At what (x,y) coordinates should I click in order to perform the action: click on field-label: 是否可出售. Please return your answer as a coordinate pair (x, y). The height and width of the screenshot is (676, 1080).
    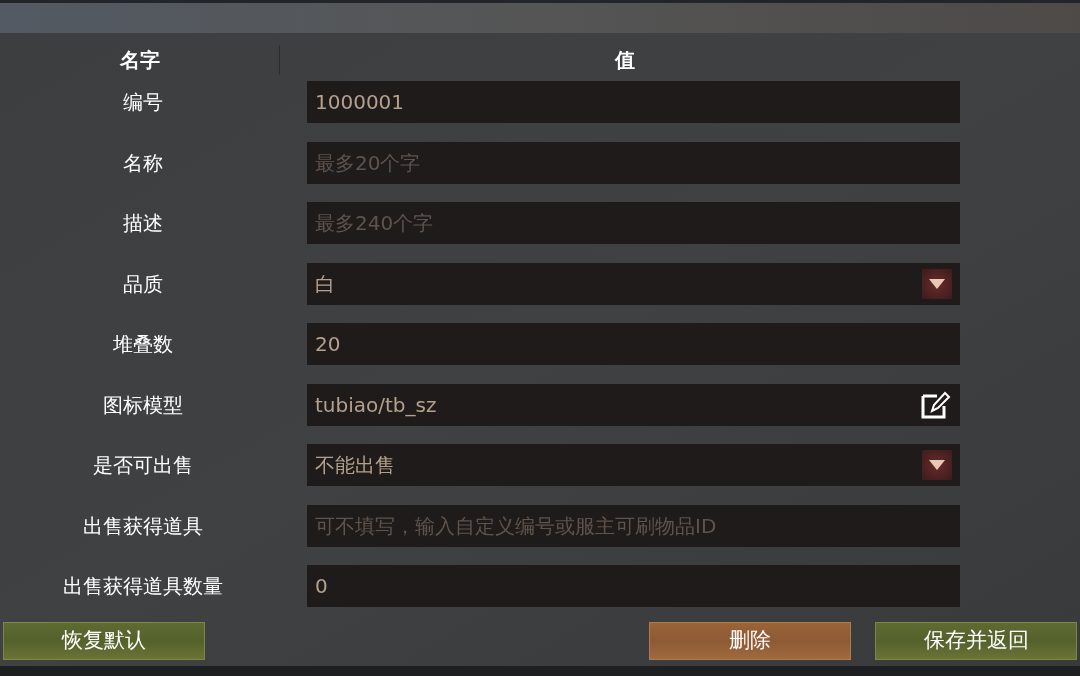
    Looking at the image, I should click on (142, 465).